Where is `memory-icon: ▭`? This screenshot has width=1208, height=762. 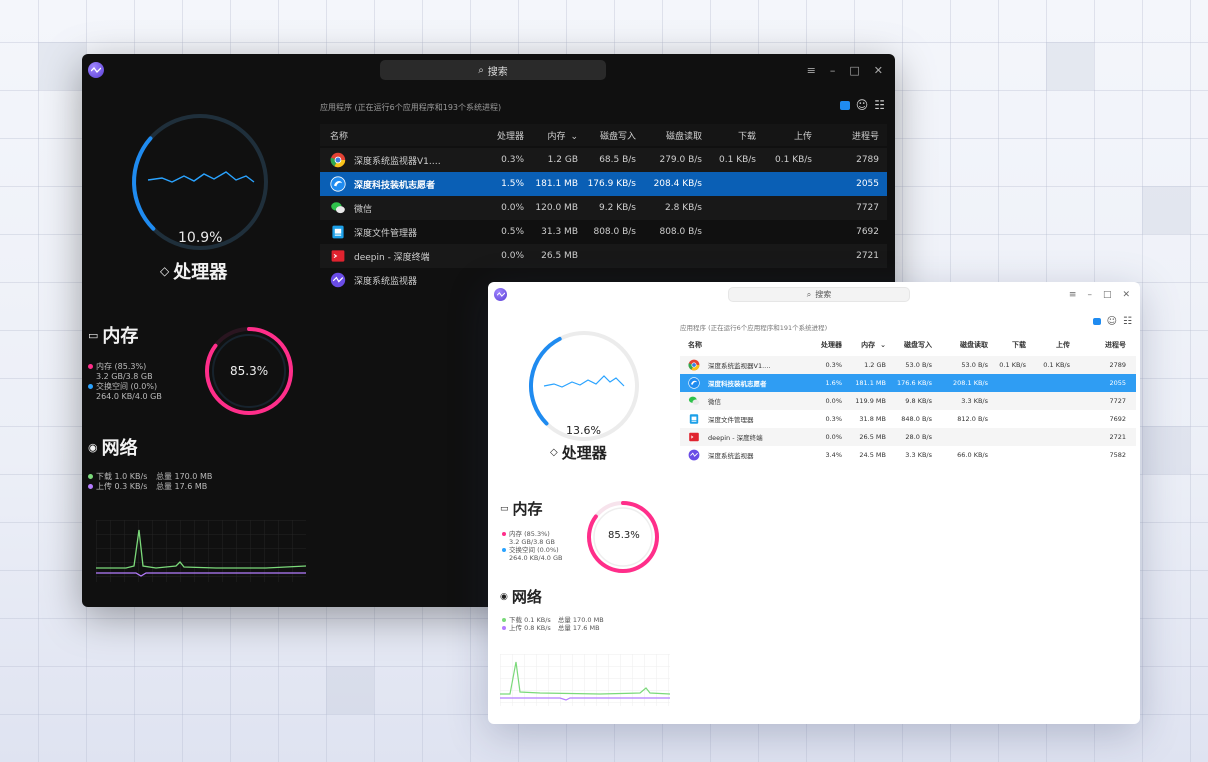 memory-icon: ▭ is located at coordinates (504, 508).